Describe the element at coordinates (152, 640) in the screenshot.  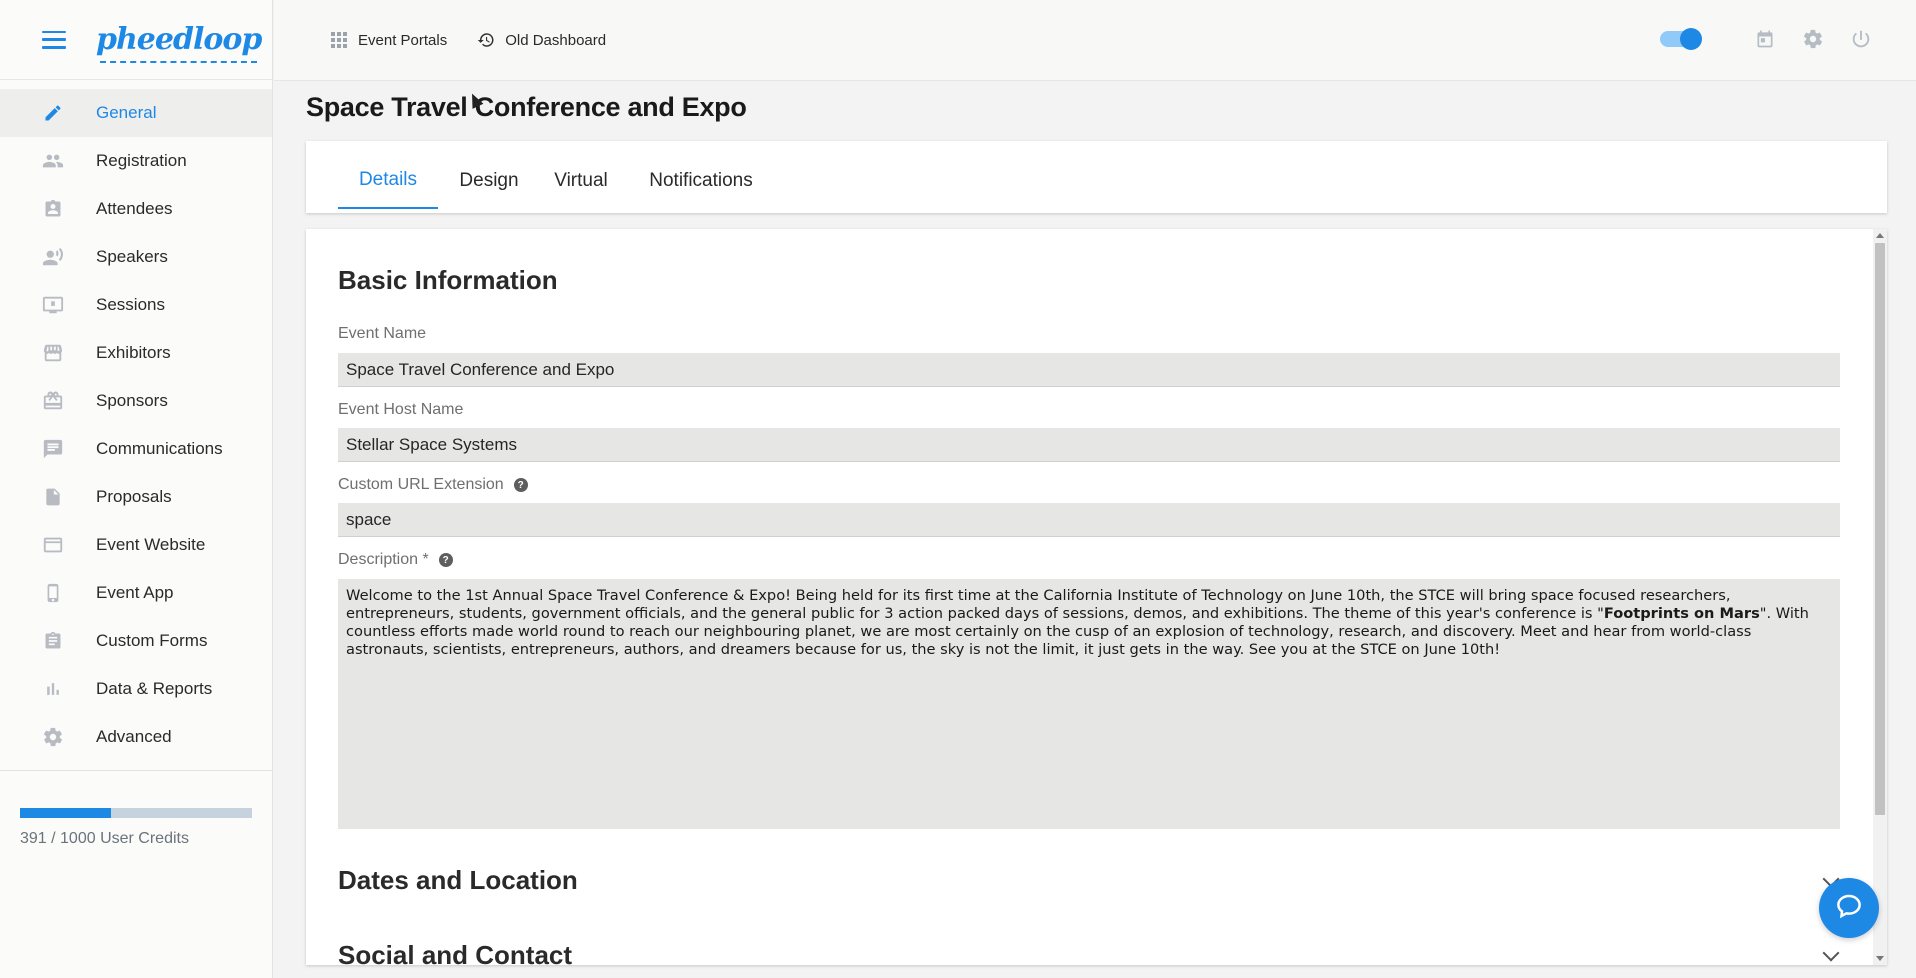
I see `sidebar-item-label: Custom Forms` at that location.